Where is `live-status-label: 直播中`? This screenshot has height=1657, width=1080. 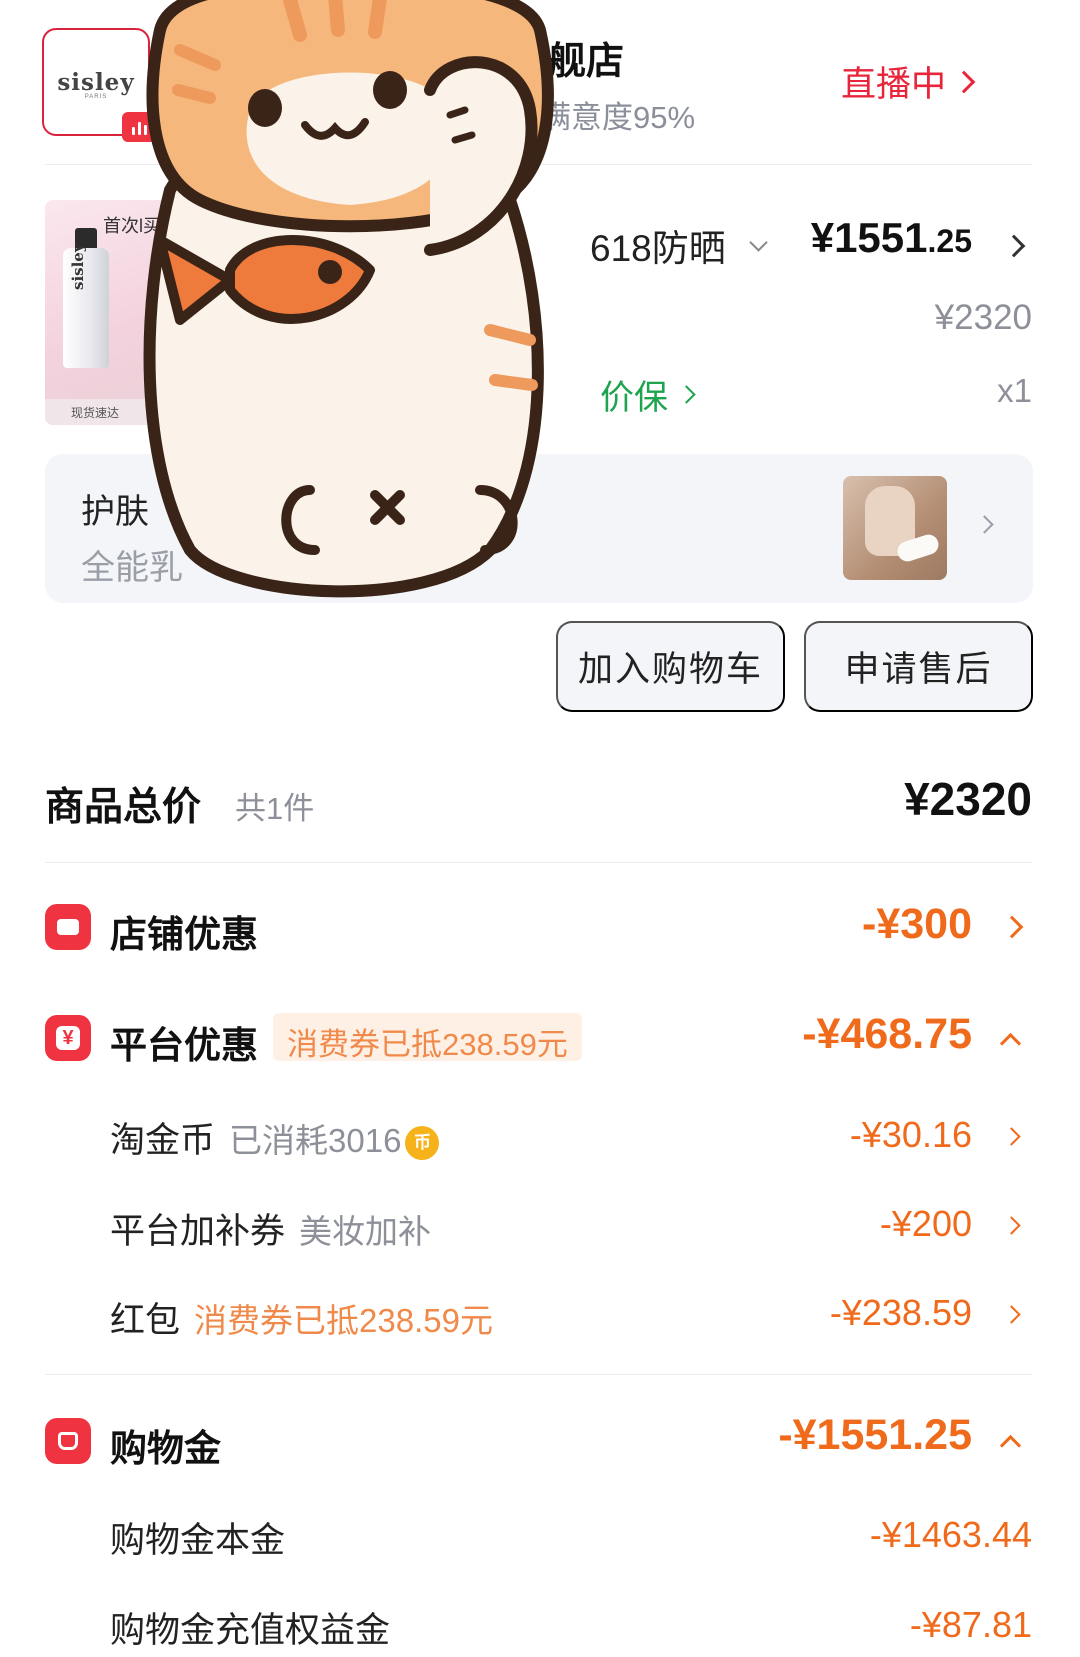 live-status-label: 直播中 is located at coordinates (893, 84).